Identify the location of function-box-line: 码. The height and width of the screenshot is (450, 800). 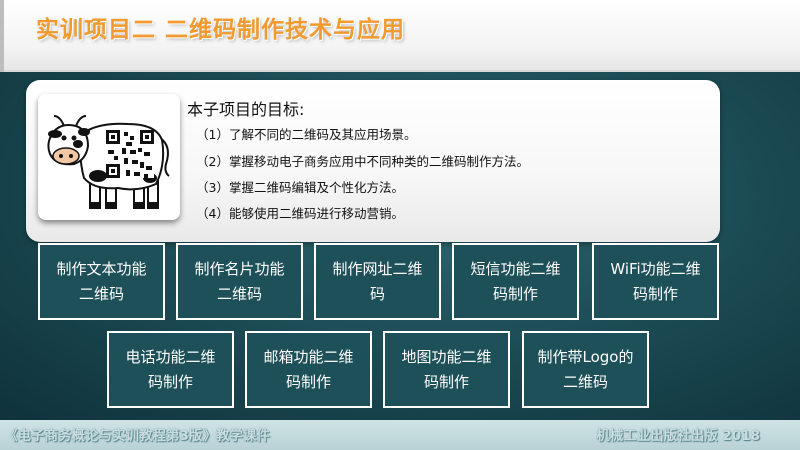
(377, 293).